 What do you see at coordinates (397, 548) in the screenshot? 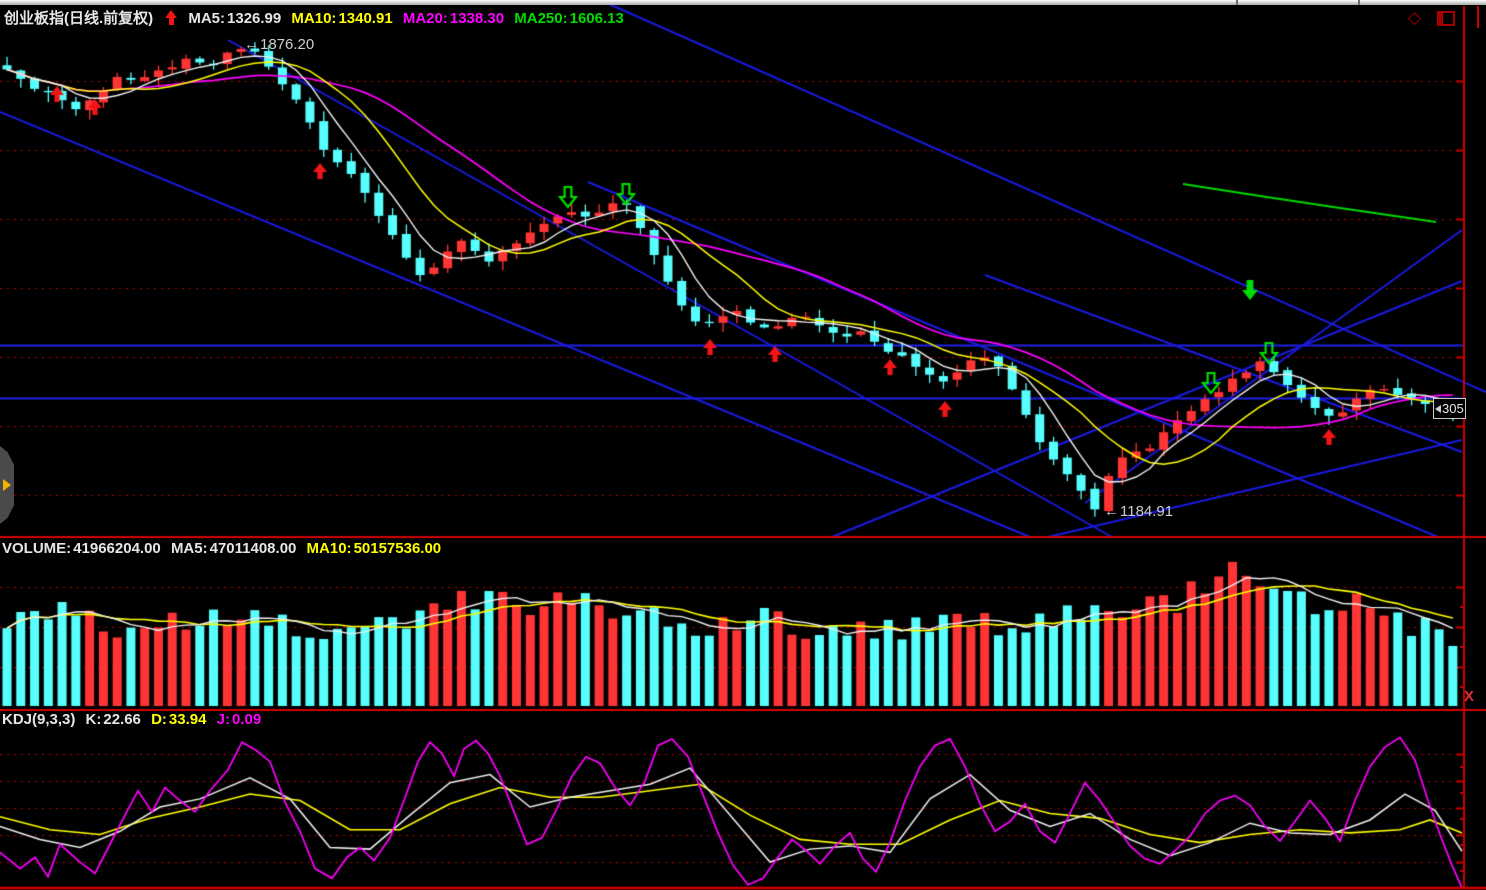
I see `vol-ma10-value: 50157536.00` at bounding box center [397, 548].